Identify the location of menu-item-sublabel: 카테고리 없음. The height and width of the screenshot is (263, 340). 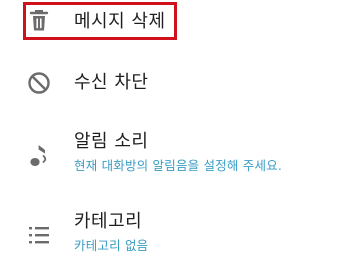
(111, 245).